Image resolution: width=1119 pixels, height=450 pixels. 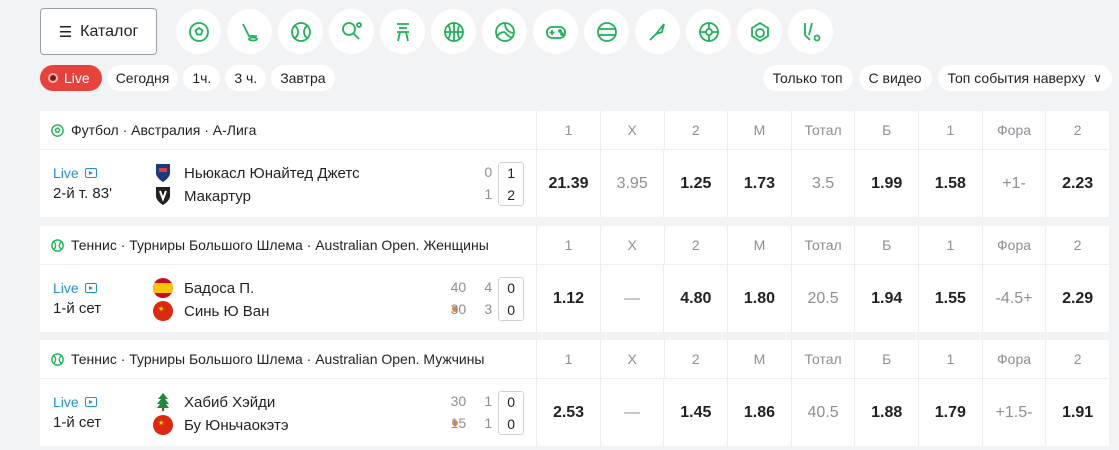 I want to click on odd-handicap1-button: 1.55, so click(x=950, y=298).